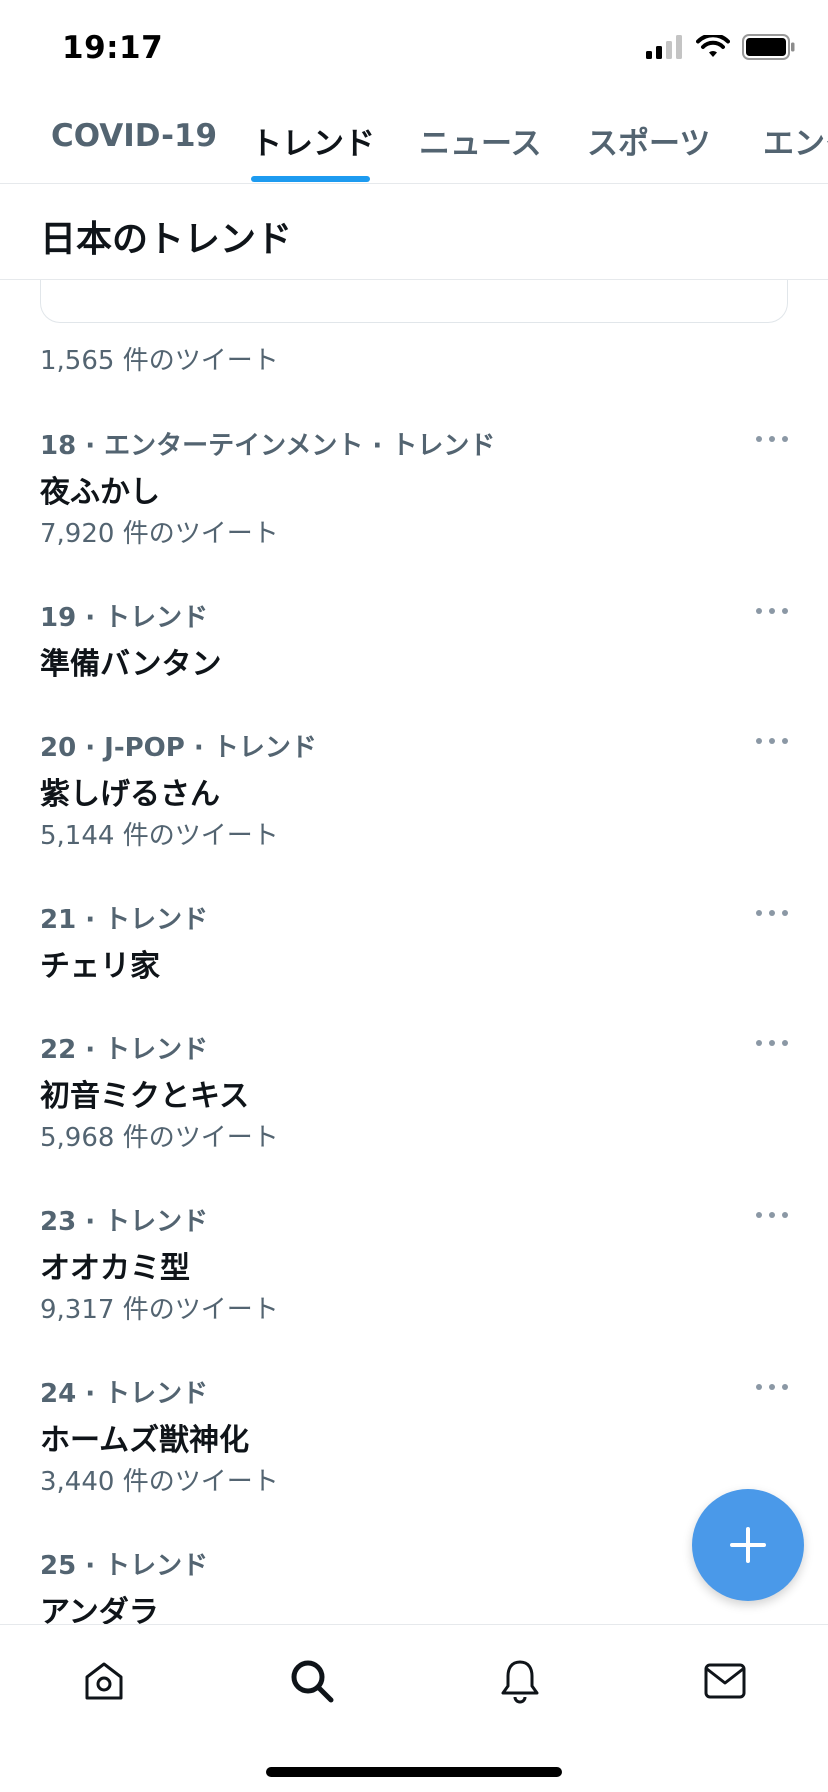 This screenshot has height=1792, width=828. I want to click on trend-tweet-count: 7,920 件のツイート, so click(159, 534).